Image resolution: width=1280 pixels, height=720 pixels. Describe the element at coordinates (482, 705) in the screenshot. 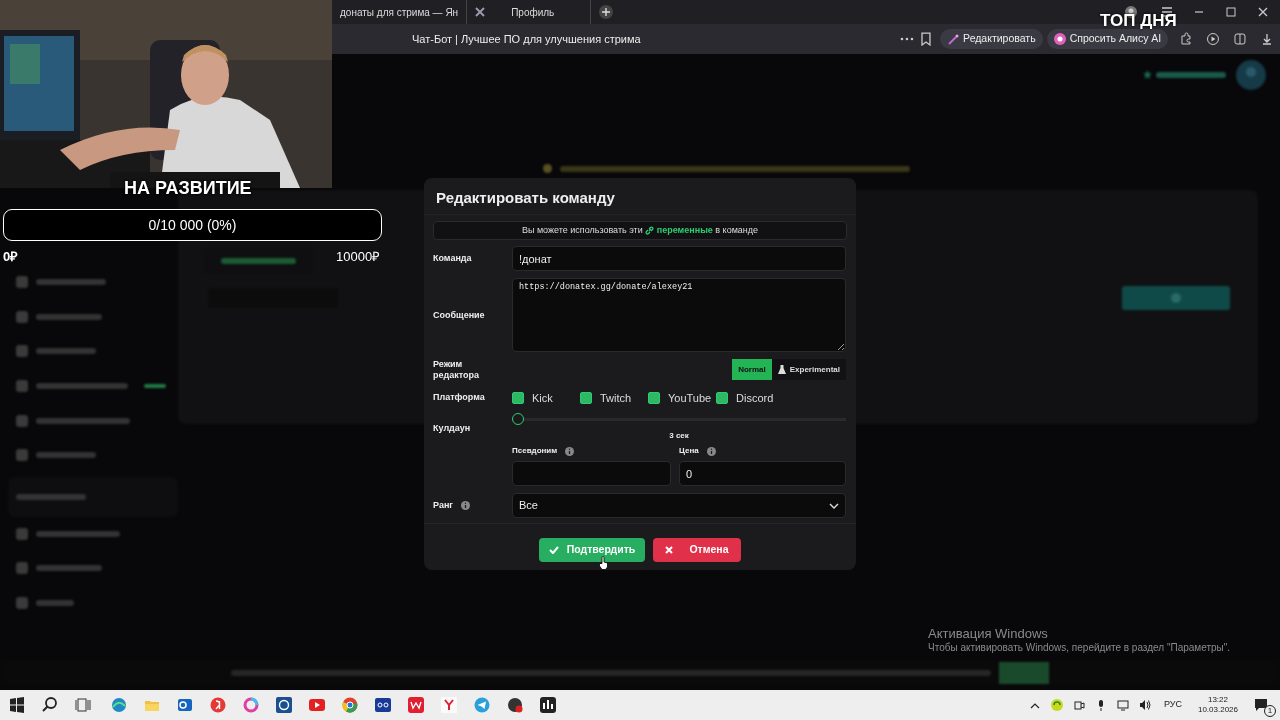

I see `paper-plane-icon` at that location.